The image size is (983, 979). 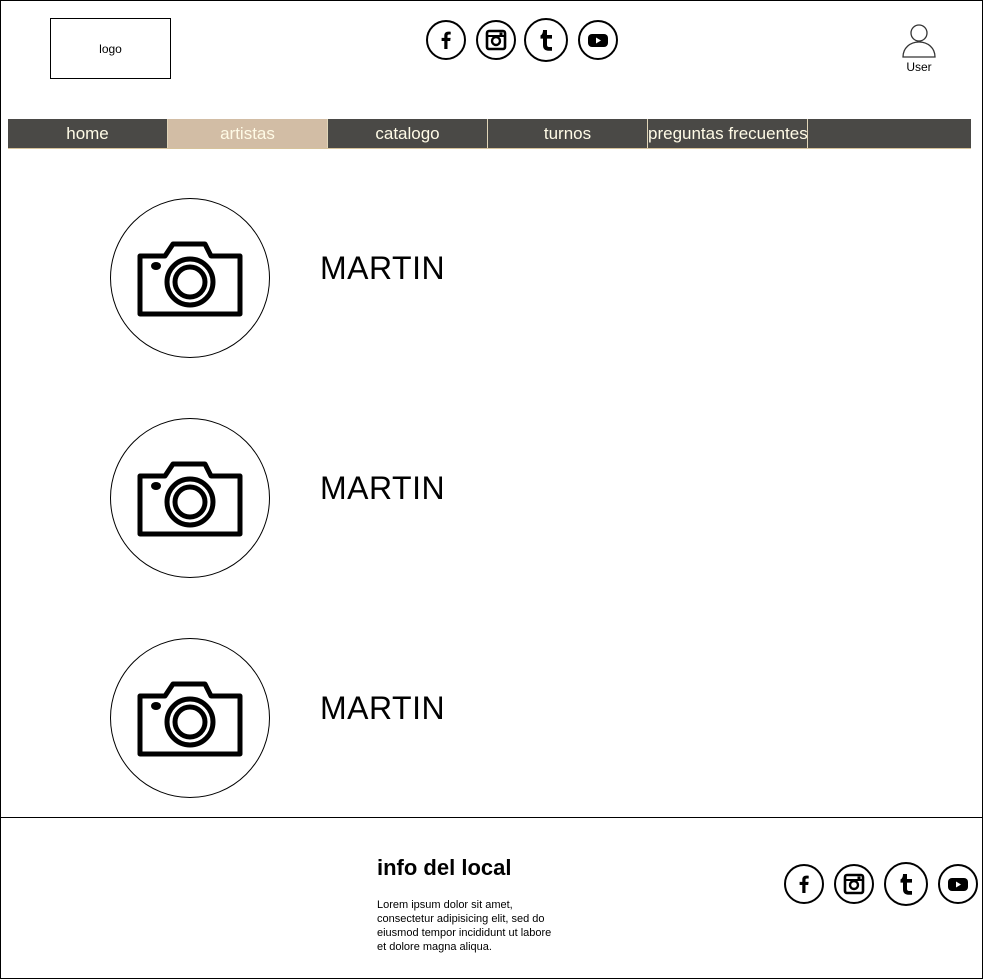 I want to click on nav-item-turnos: turnos, so click(x=568, y=133).